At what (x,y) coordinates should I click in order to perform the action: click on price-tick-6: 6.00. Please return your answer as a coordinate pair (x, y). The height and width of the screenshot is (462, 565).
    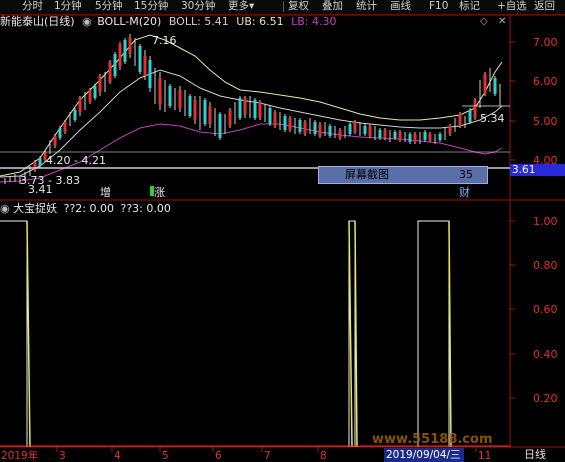
    Looking at the image, I should click on (545, 81).